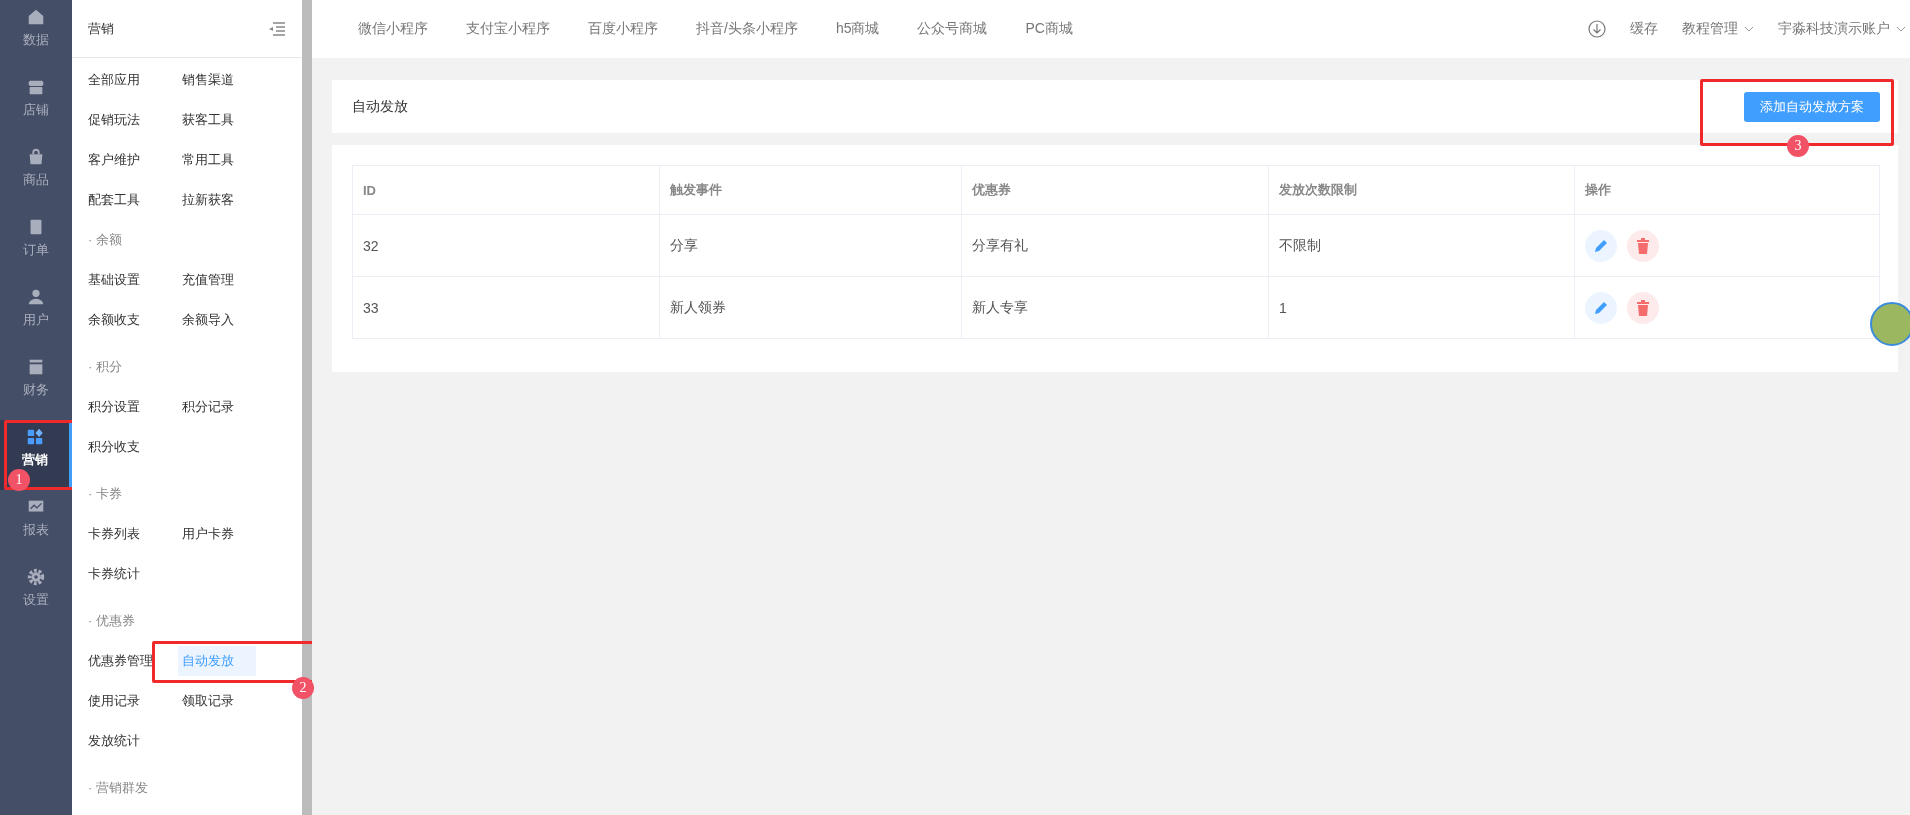 The image size is (1910, 815). I want to click on section-heading: · 余额, so click(105, 240).